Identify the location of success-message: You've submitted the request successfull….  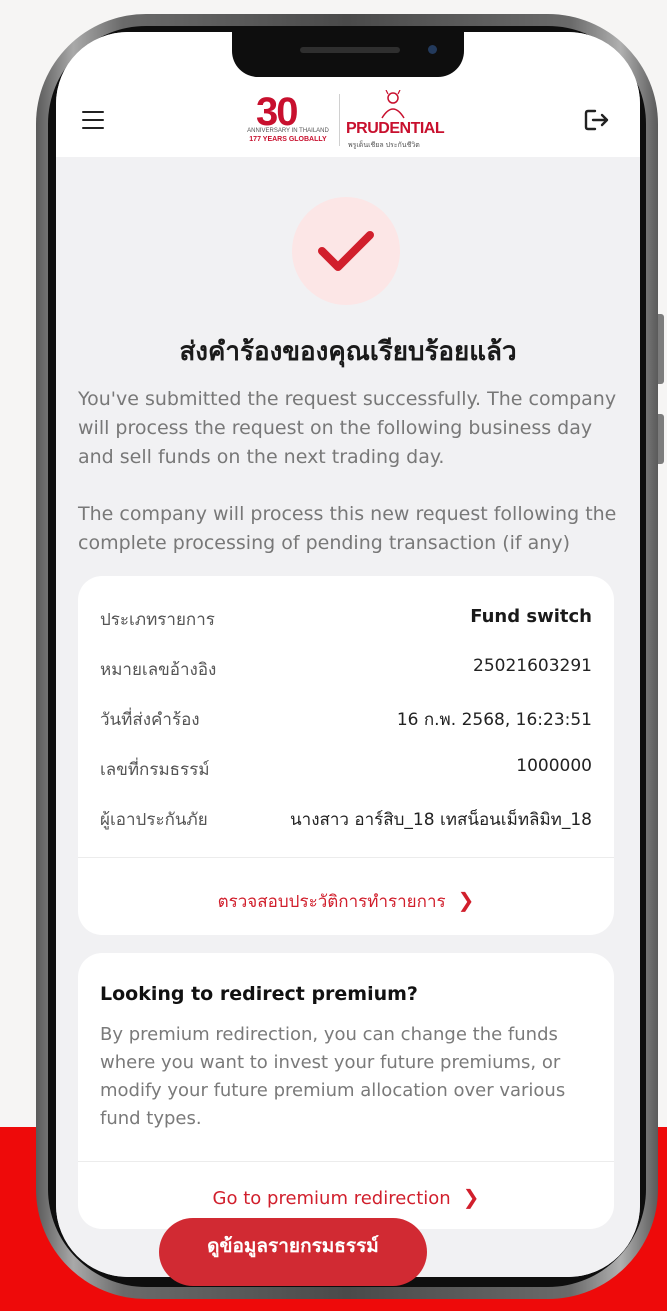
(347, 428).